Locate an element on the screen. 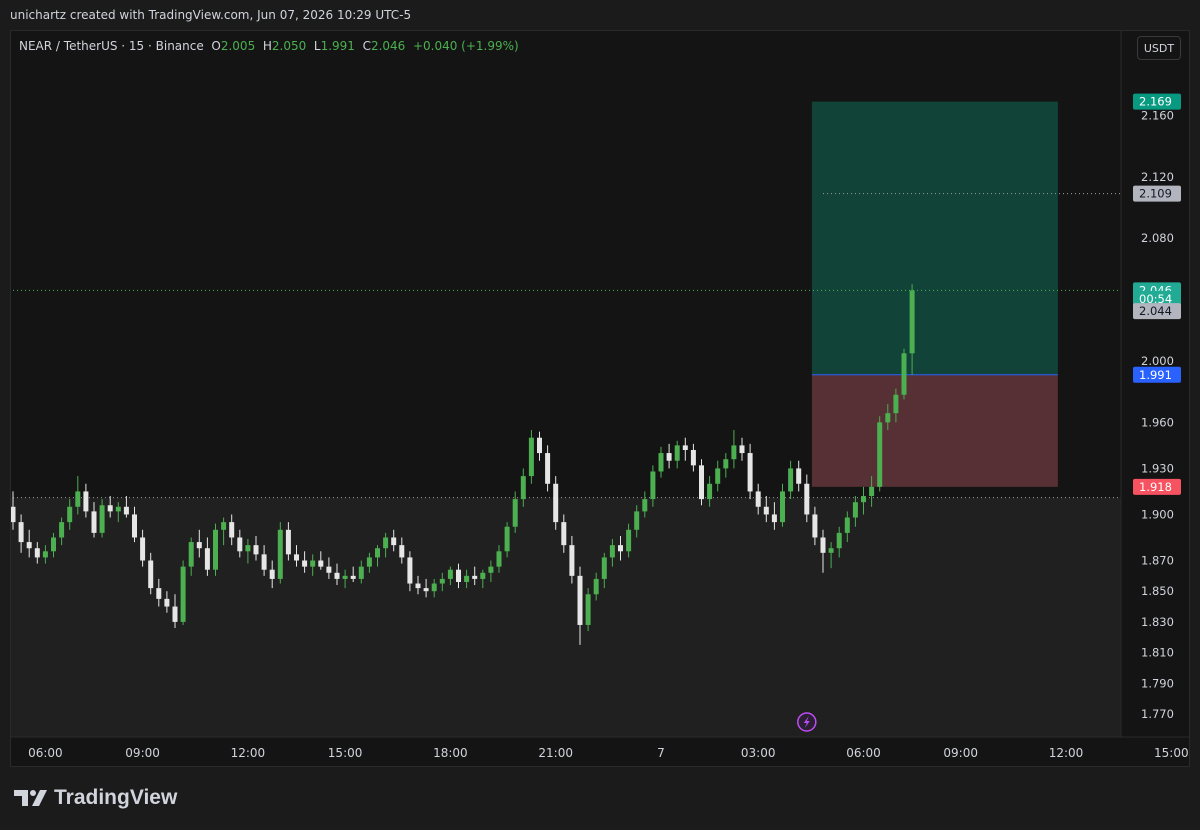 This screenshot has width=1200, height=830. price-tick-label: 1.960 is located at coordinates (1157, 422).